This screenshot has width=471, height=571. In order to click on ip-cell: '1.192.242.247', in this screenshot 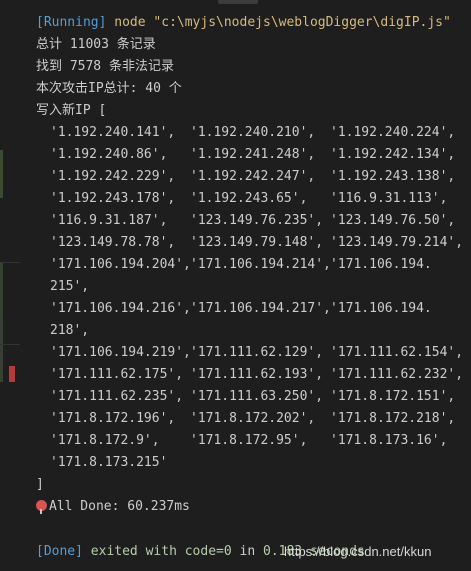, I will do `click(253, 176)`.